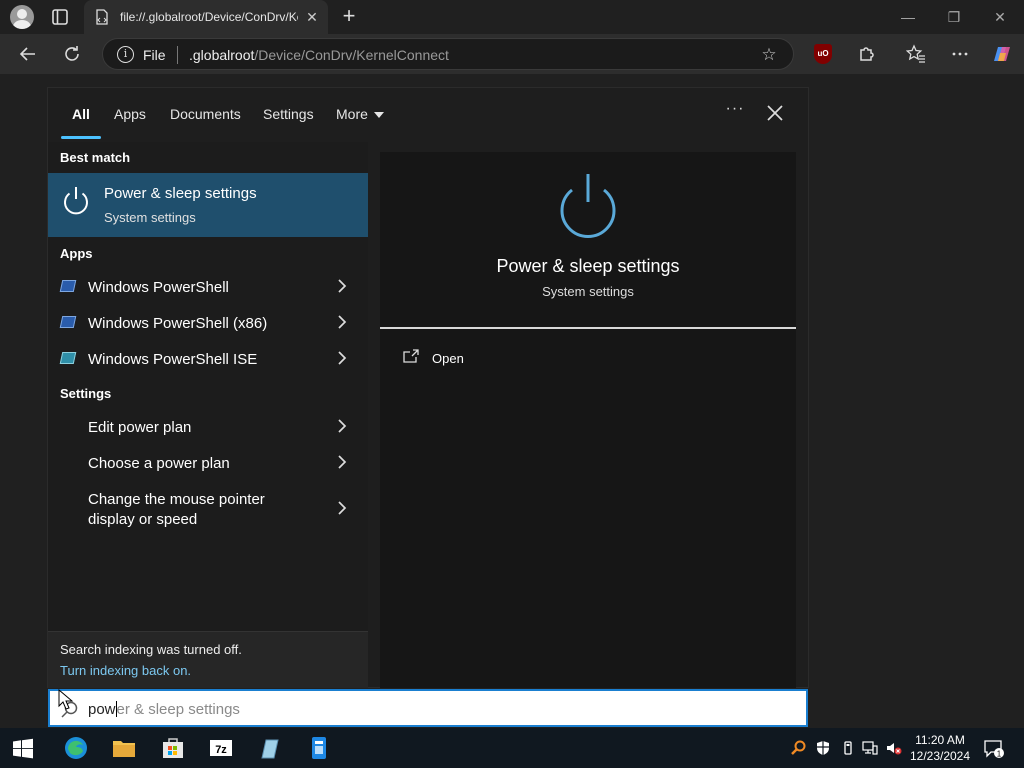 The width and height of the screenshot is (1024, 768). I want to click on close-icon, so click(775, 113).